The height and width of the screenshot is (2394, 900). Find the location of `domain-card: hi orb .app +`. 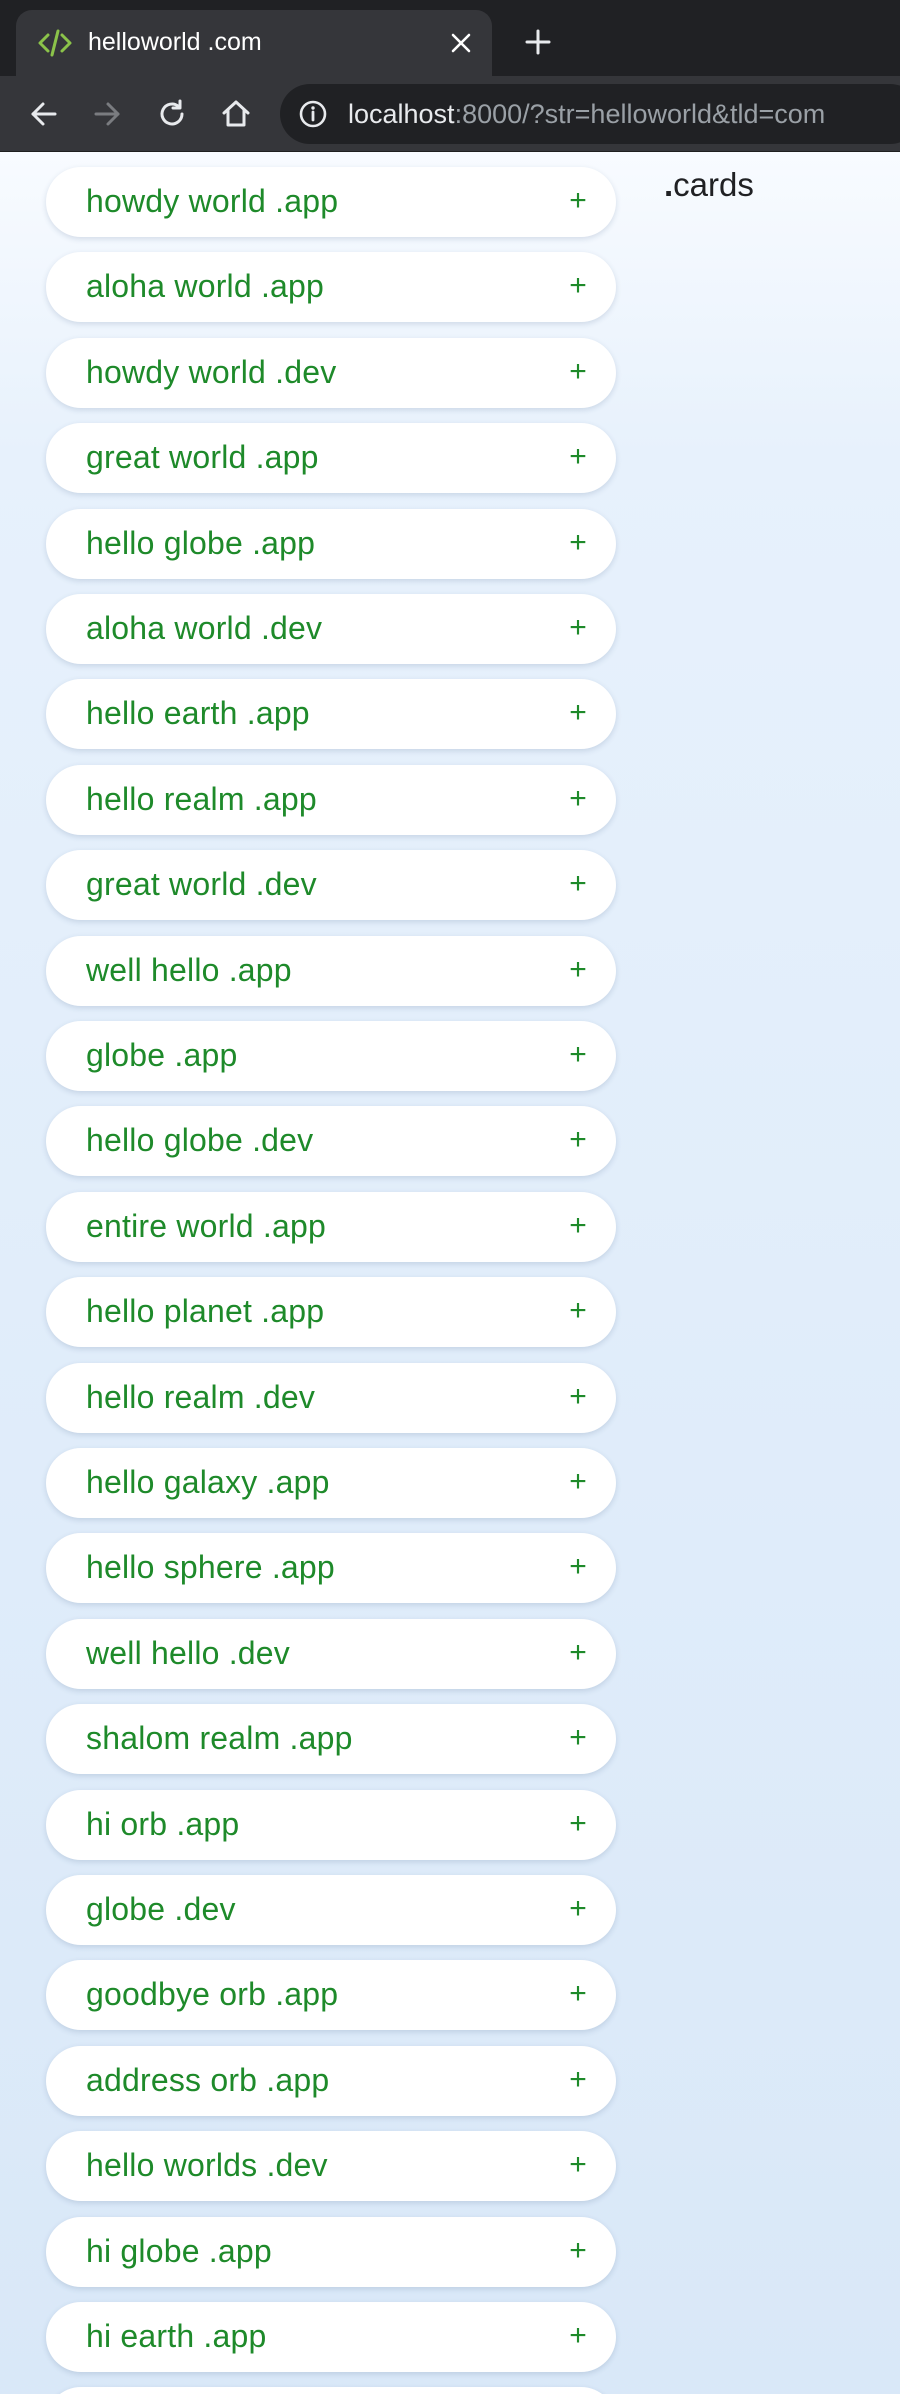

domain-card: hi orb .app + is located at coordinates (331, 1825).